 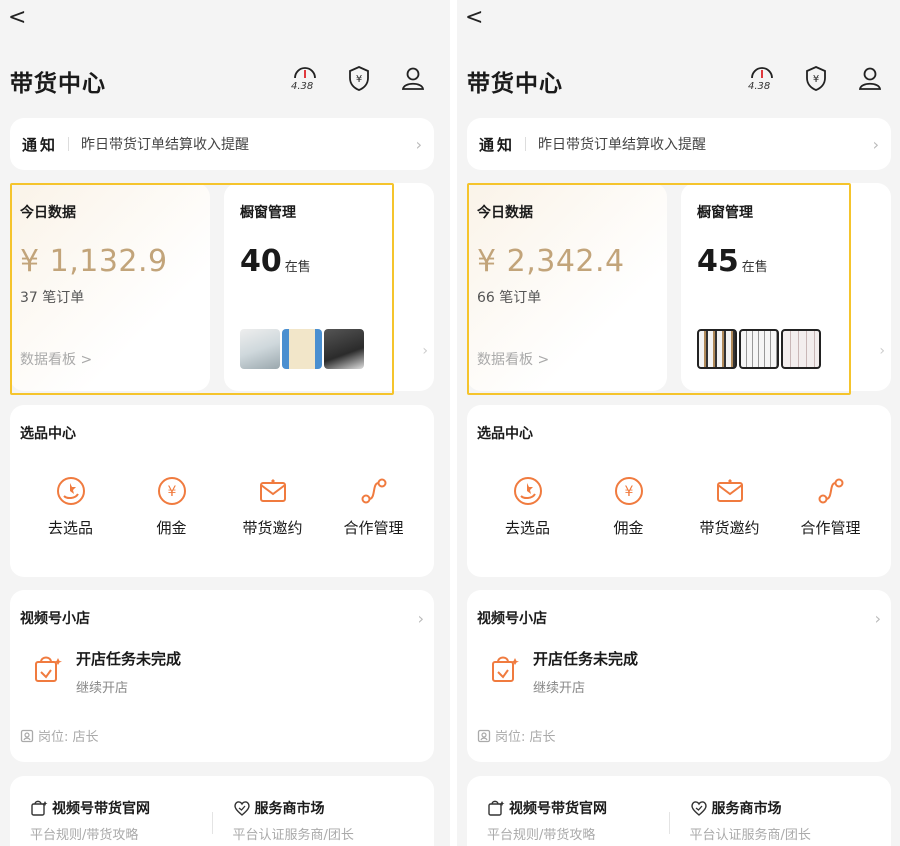 What do you see at coordinates (754, 267) in the screenshot?
I see `showcase-count-unit: 在售` at bounding box center [754, 267].